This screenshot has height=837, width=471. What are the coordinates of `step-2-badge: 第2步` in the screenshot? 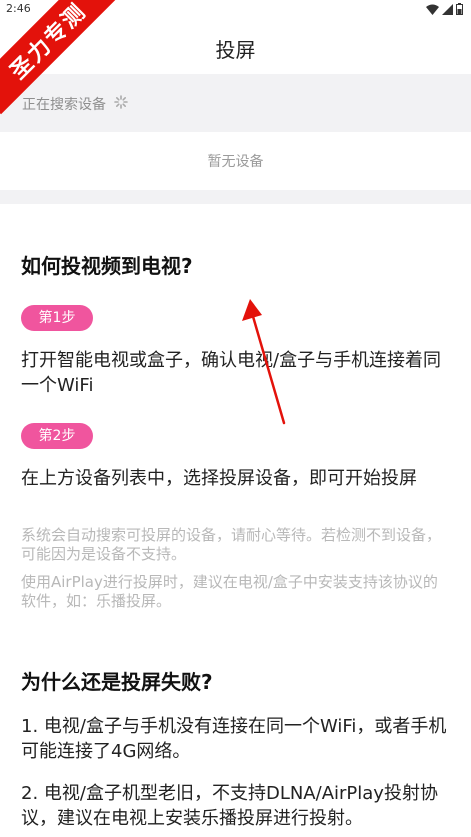 It's located at (57, 436).